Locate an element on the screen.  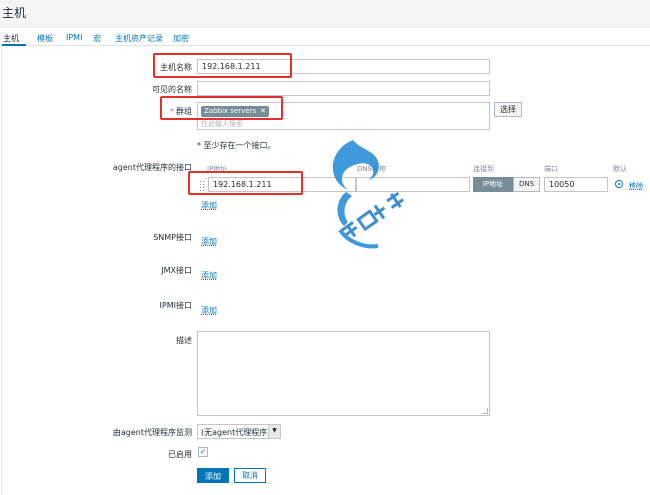
tab-encryption: 加密 is located at coordinates (181, 38).